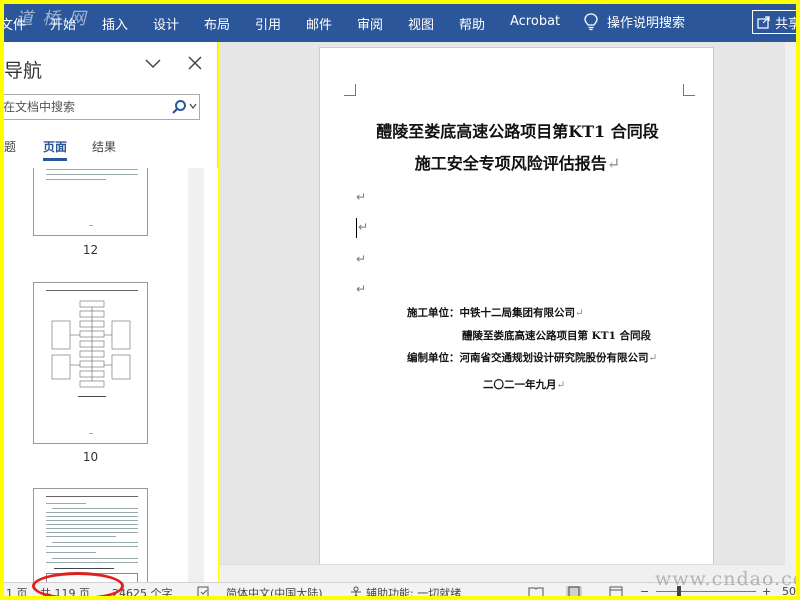 The width and height of the screenshot is (800, 600). Describe the element at coordinates (274, 592) in the screenshot. I see `status-language: 简体中文(中国大陆)` at that location.